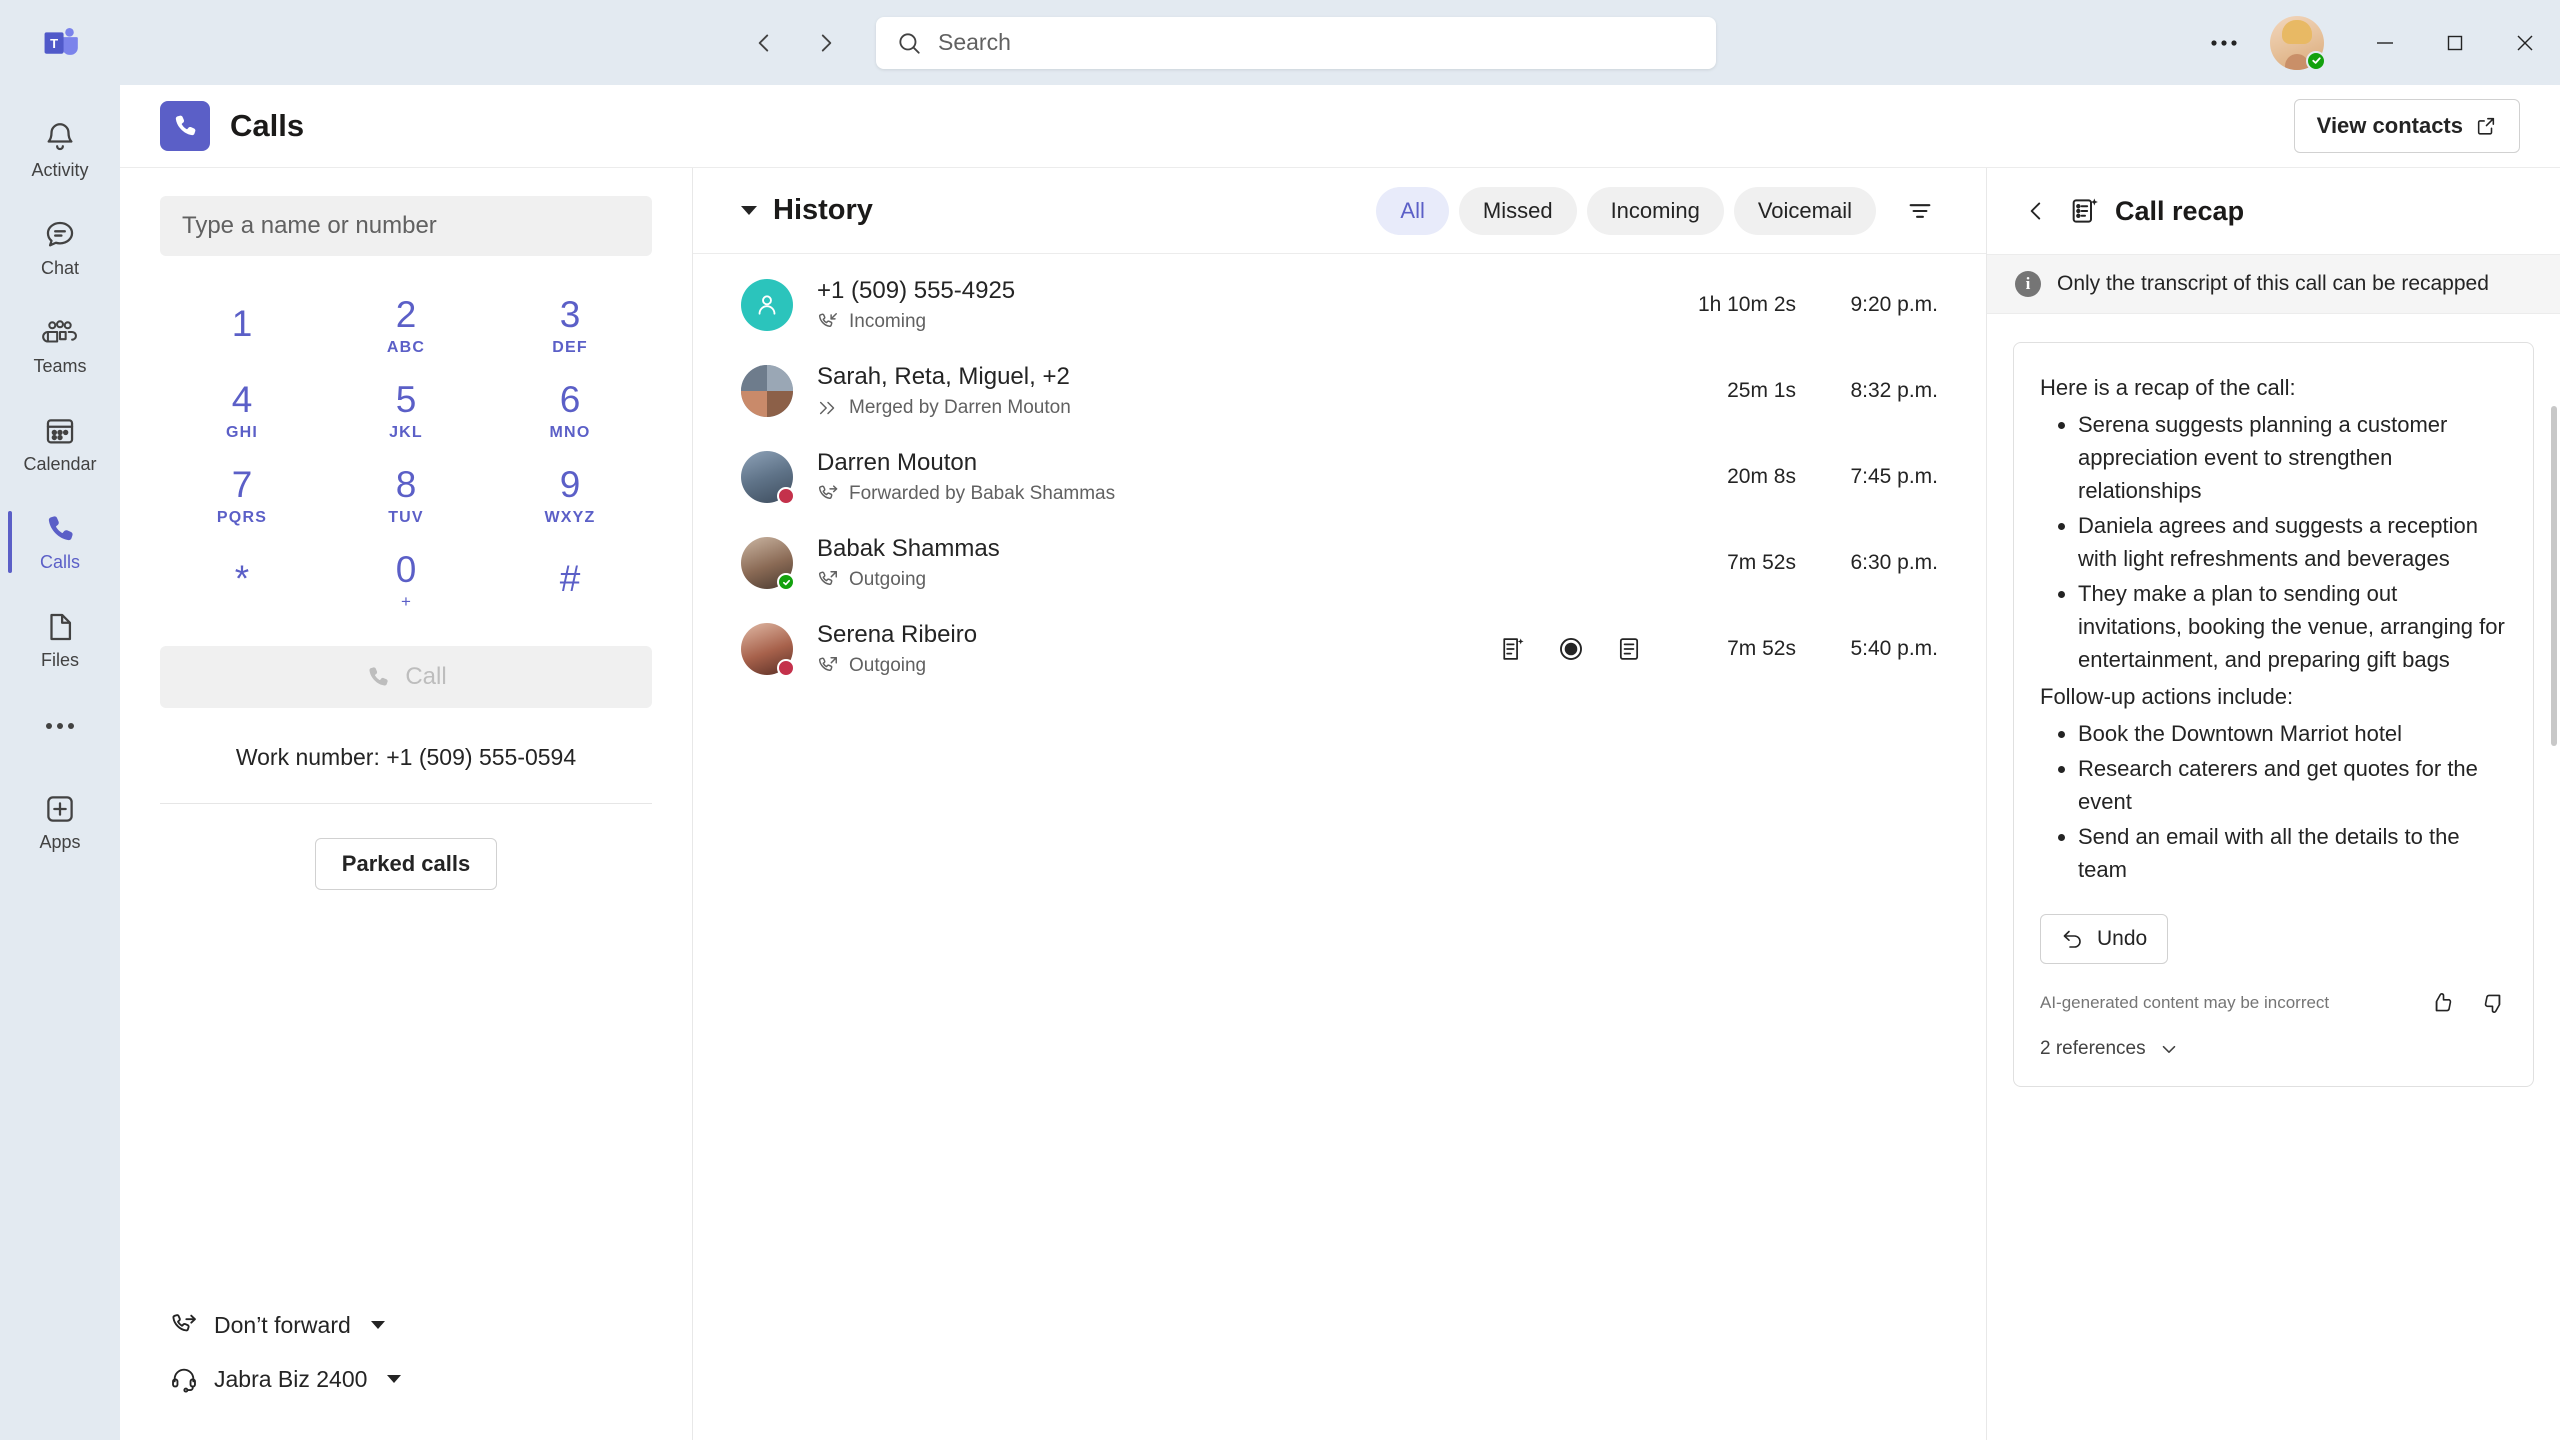 The width and height of the screenshot is (2560, 1440). I want to click on view-contacts-button: View contacts, so click(2406, 126).